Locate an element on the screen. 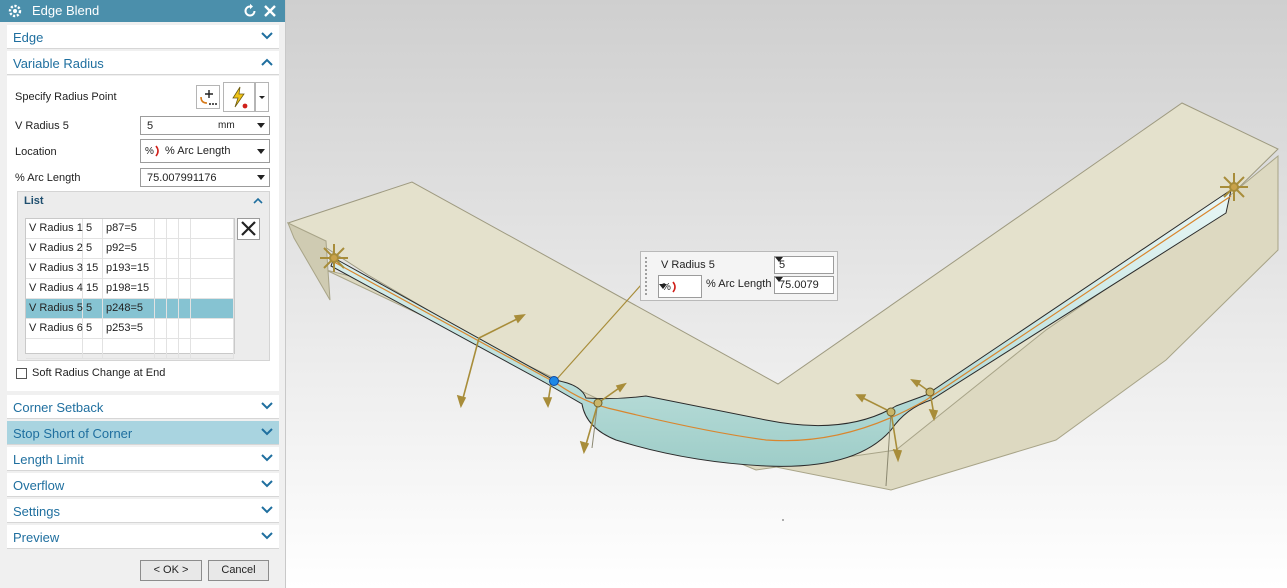 Image resolution: width=1287 pixels, height=588 pixels. callout-arc-length-value: 75.0079 is located at coordinates (799, 285).